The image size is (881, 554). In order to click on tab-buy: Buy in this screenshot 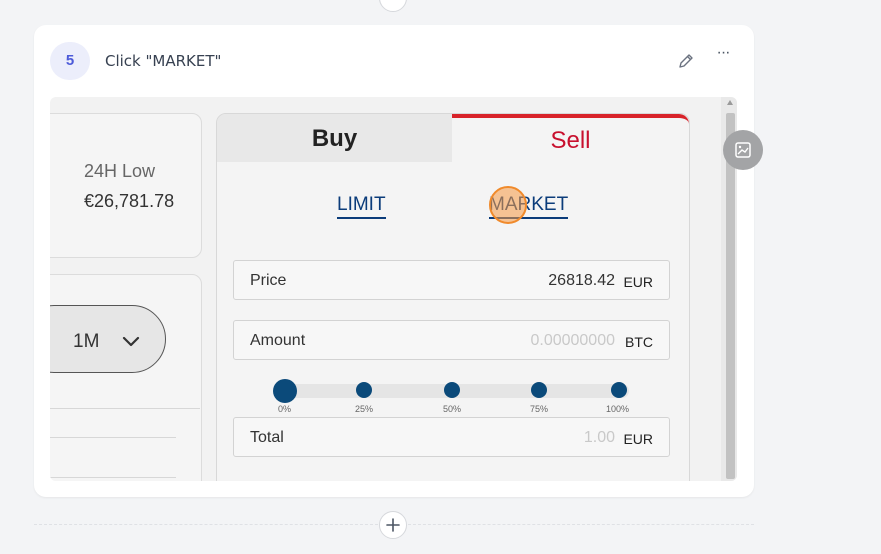, I will do `click(334, 138)`.